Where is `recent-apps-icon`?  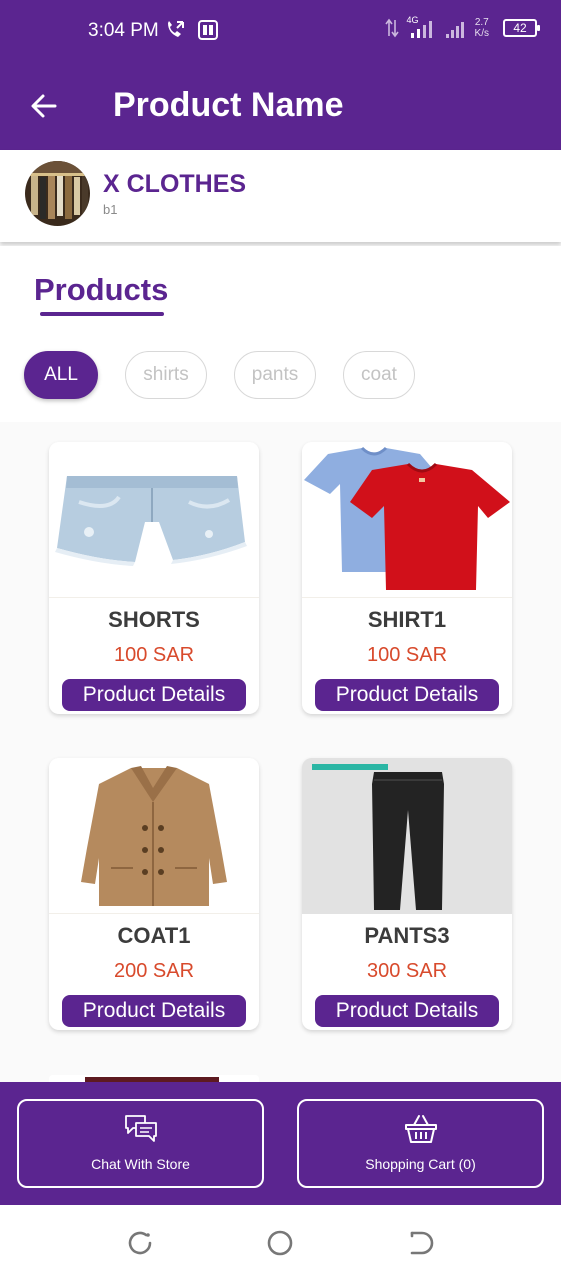 recent-apps-icon is located at coordinates (140, 1243).